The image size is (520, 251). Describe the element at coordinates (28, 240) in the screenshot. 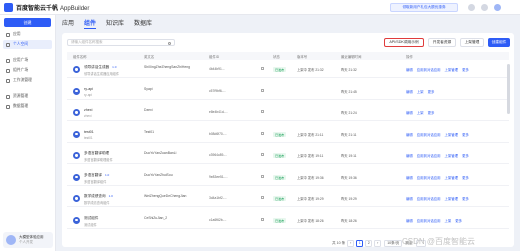

I see `user-card: 大模型体验应用 个人开发` at that location.